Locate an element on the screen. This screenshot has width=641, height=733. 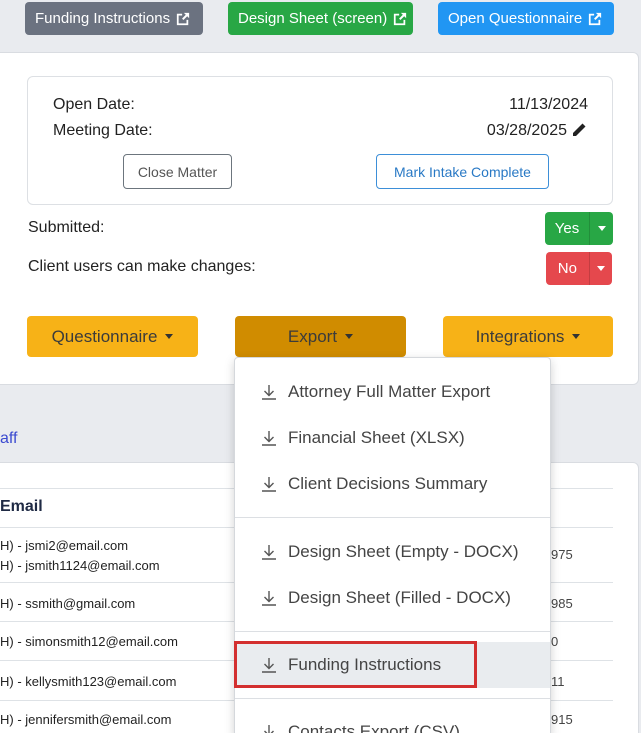
pencil-icon is located at coordinates (579, 130).